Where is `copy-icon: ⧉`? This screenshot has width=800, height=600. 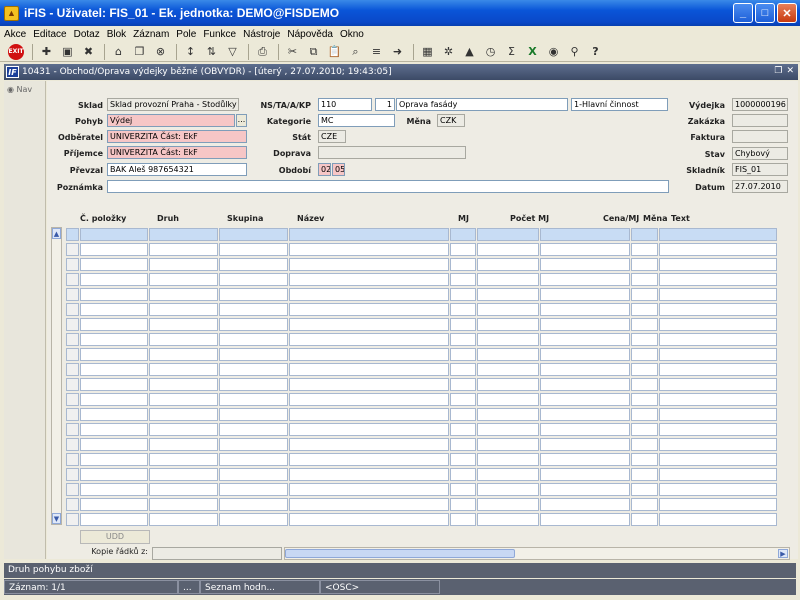 copy-icon: ⧉ is located at coordinates (313, 52).